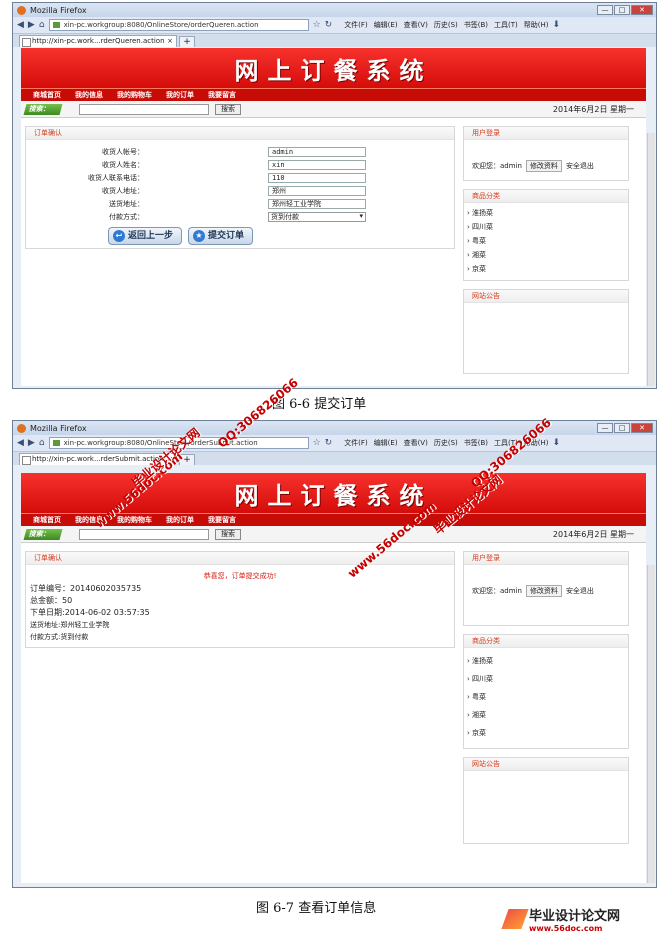 The image size is (668, 939). I want to click on panel-heading: 商品分类, so click(546, 196).